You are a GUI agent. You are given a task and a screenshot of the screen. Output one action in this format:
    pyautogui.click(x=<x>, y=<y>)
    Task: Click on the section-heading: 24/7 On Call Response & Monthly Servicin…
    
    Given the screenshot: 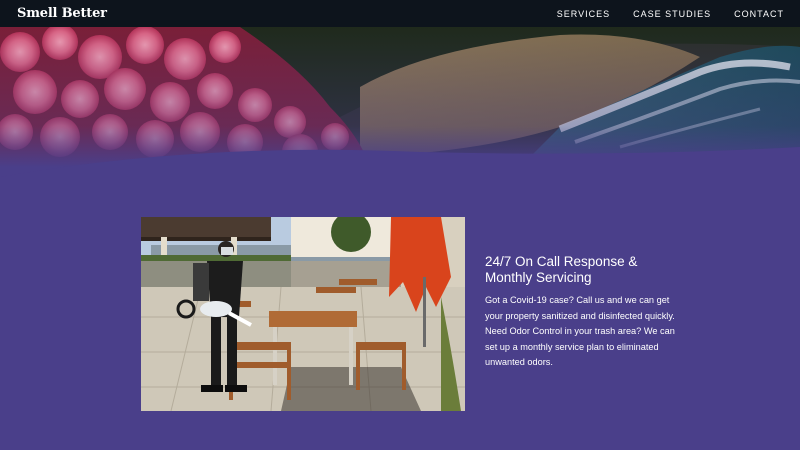 What is the action you would take?
    pyautogui.click(x=580, y=270)
    